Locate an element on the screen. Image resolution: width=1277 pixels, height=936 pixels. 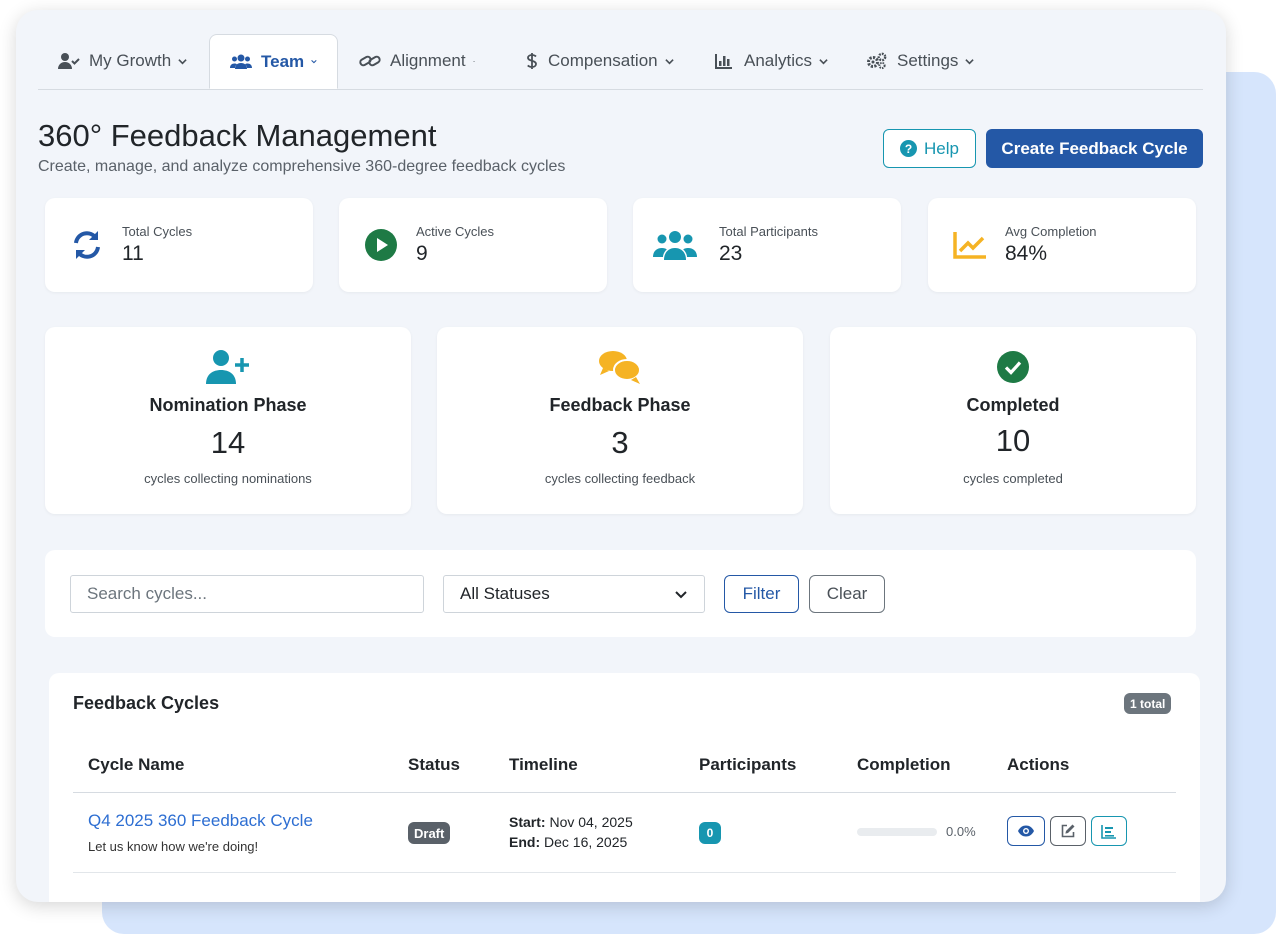
nav-tab-label: Compensation is located at coordinates (603, 60).